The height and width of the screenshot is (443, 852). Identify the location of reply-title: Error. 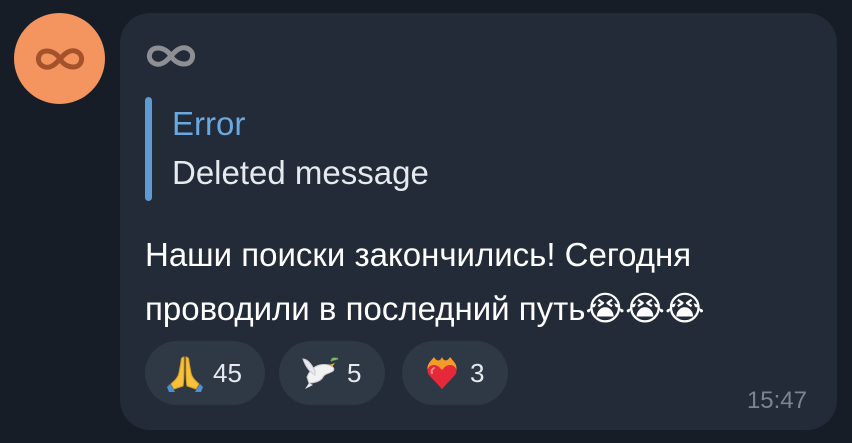
(209, 123).